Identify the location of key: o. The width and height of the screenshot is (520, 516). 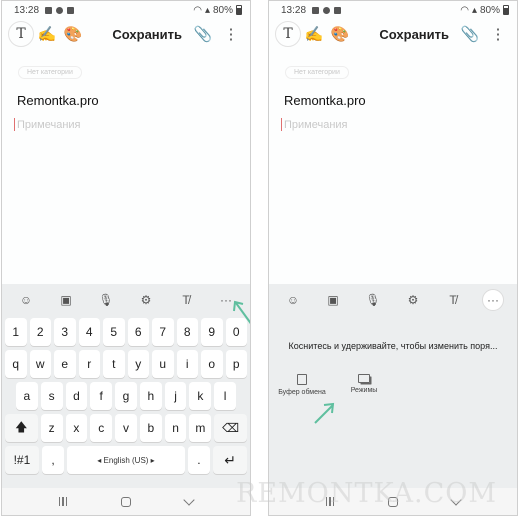
(212, 364).